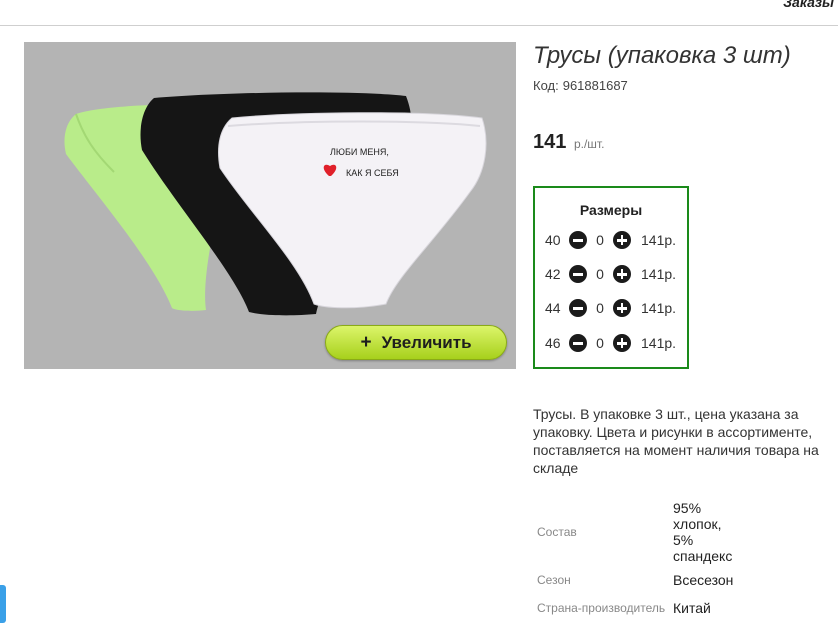 The image size is (838, 623). I want to click on size-label: 42, so click(553, 274).